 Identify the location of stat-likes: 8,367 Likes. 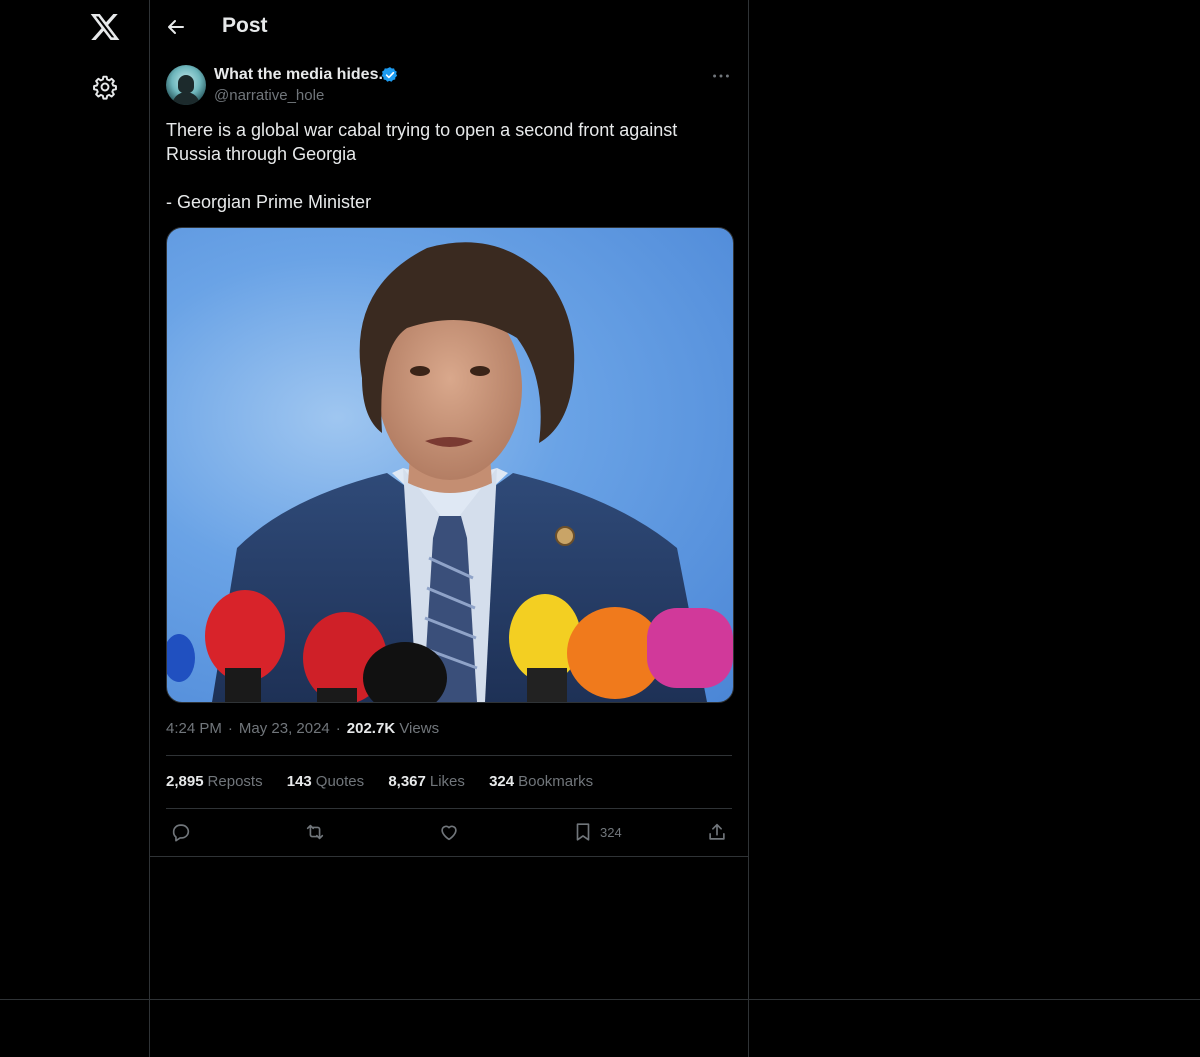
(426, 781).